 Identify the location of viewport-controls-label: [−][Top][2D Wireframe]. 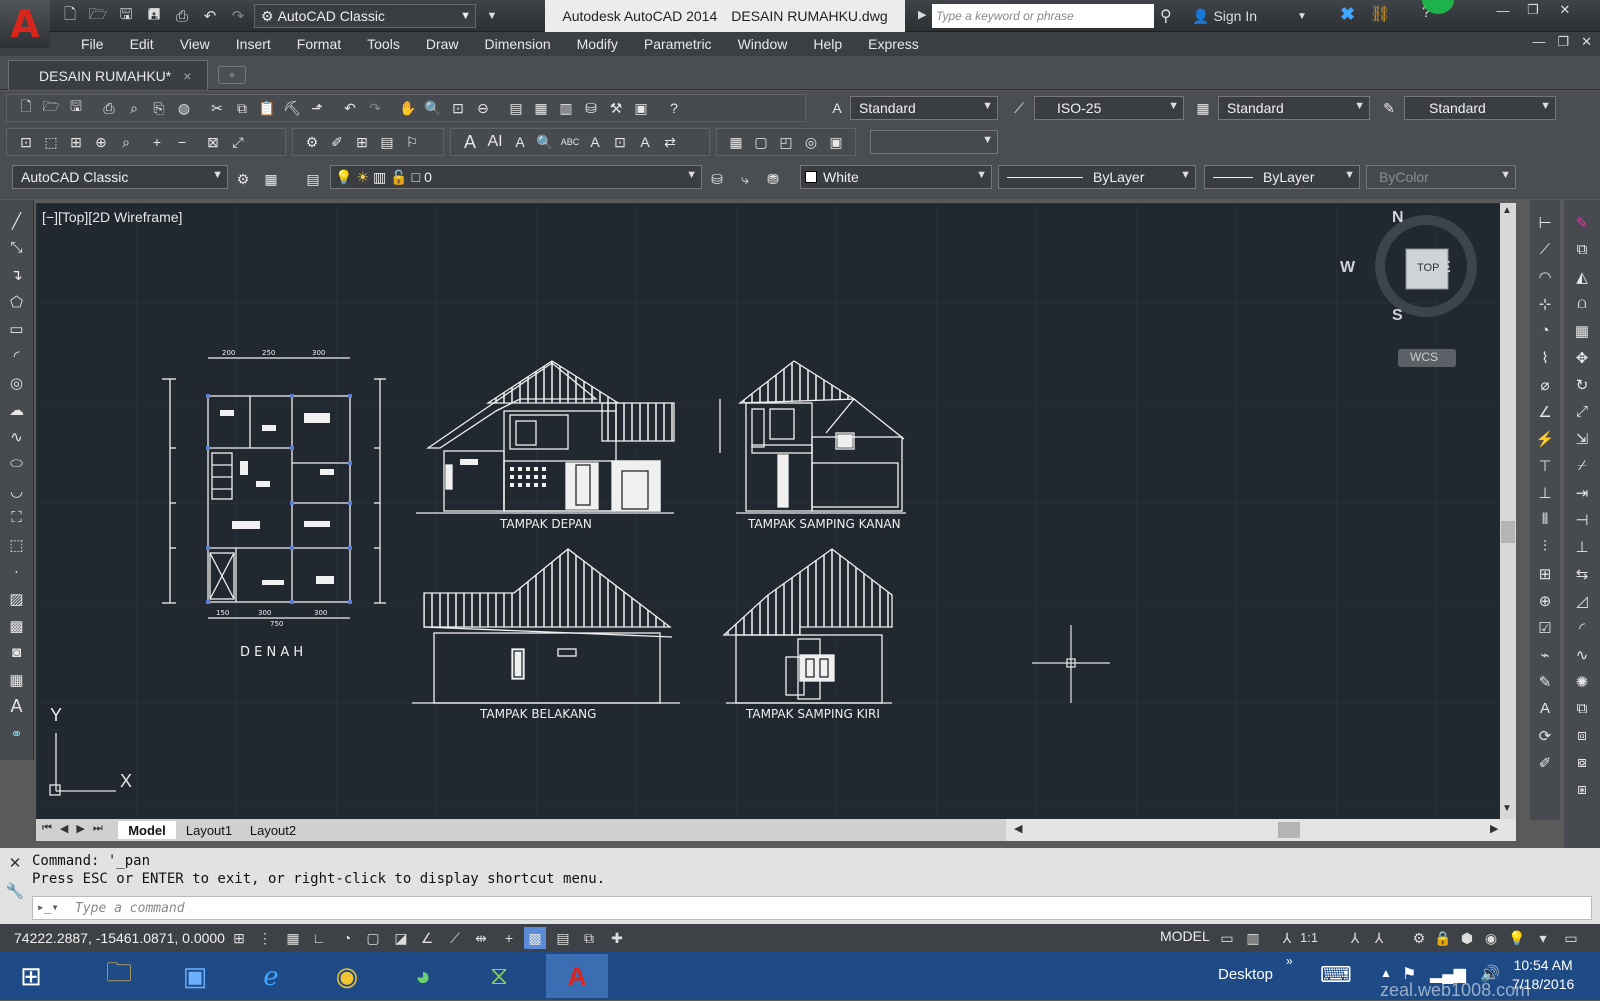
(112, 217).